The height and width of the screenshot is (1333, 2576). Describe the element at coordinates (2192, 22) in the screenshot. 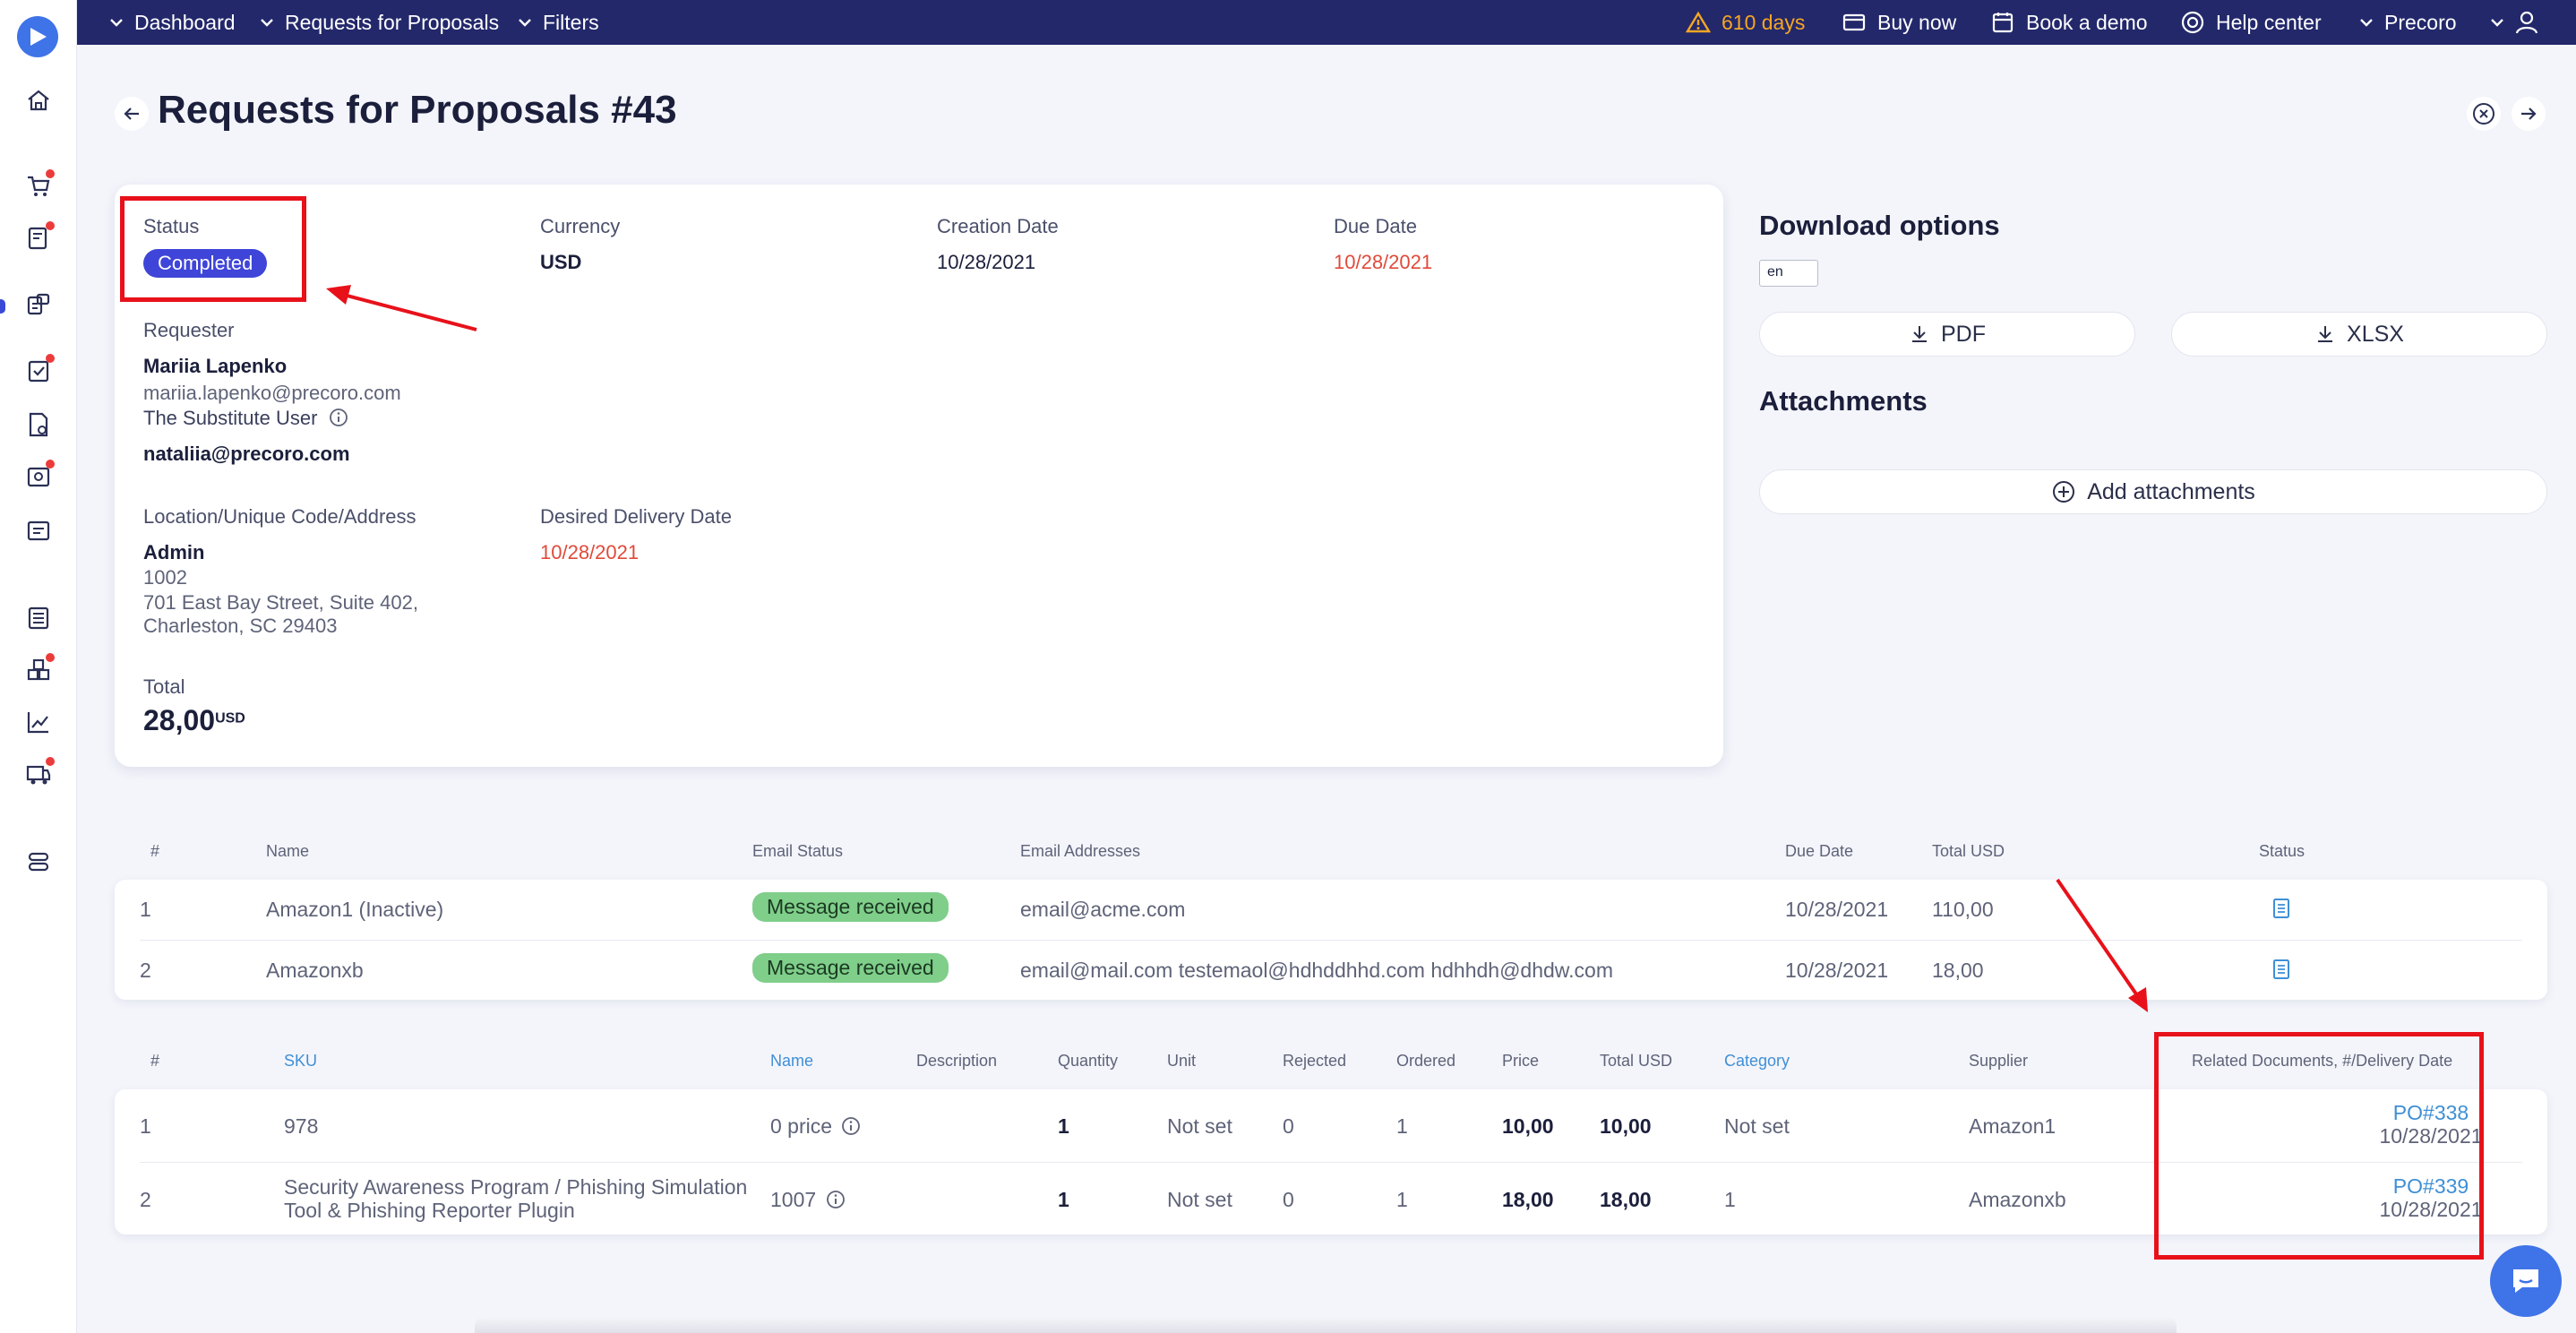

I see `lifebuoy-icon` at that location.